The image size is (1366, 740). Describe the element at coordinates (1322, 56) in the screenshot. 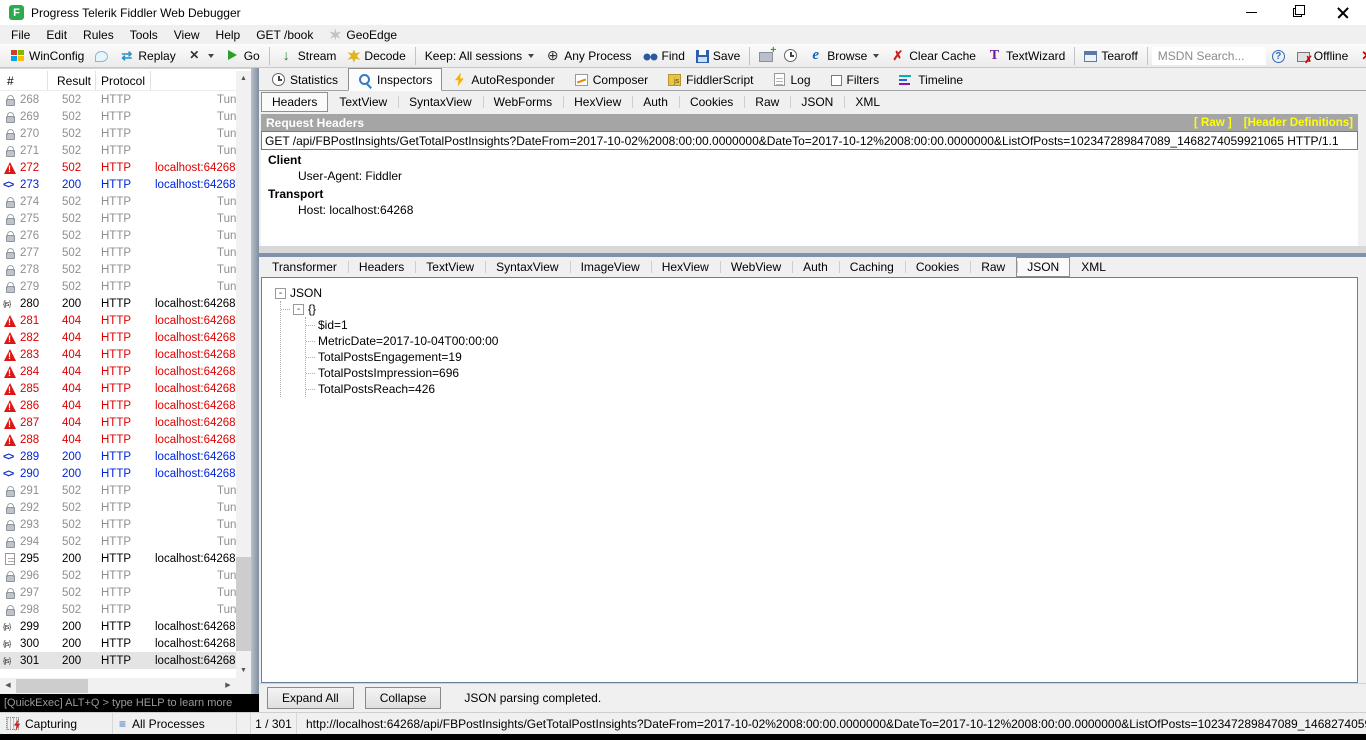

I see `offline-button: Offline` at that location.